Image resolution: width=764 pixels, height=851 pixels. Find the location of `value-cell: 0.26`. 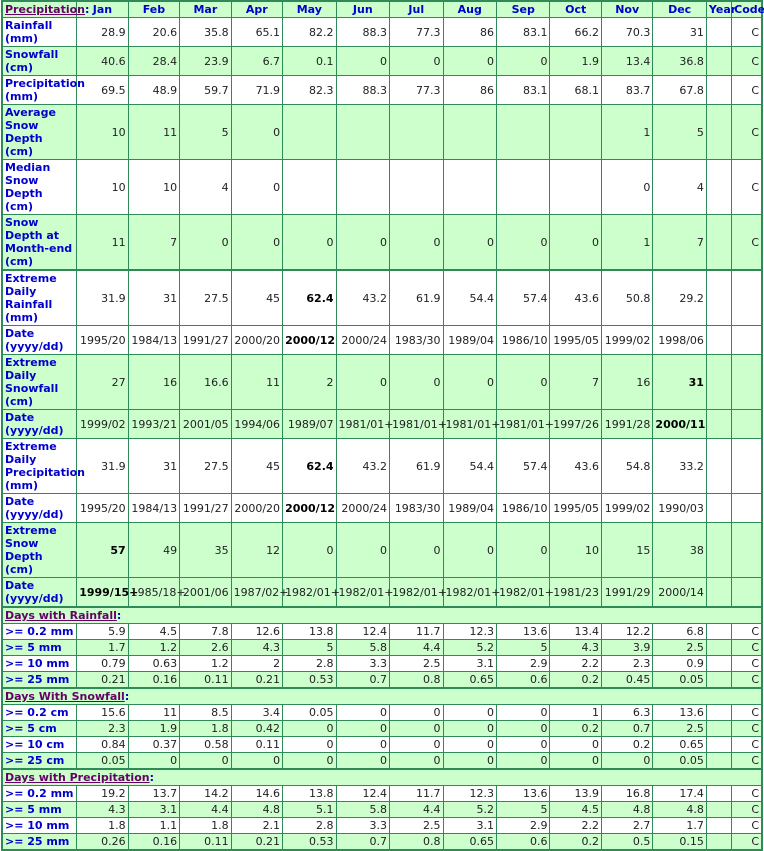

value-cell: 0.26 is located at coordinates (102, 842).